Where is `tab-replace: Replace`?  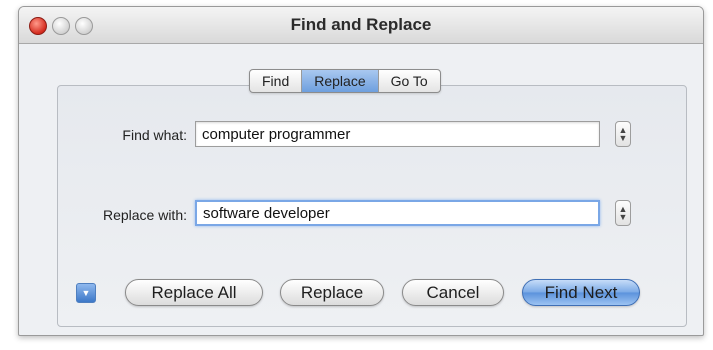 tab-replace: Replace is located at coordinates (340, 81).